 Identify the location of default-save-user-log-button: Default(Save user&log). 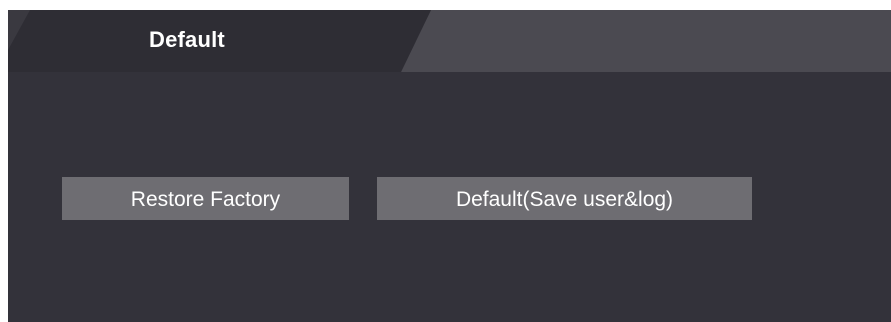
(564, 198).